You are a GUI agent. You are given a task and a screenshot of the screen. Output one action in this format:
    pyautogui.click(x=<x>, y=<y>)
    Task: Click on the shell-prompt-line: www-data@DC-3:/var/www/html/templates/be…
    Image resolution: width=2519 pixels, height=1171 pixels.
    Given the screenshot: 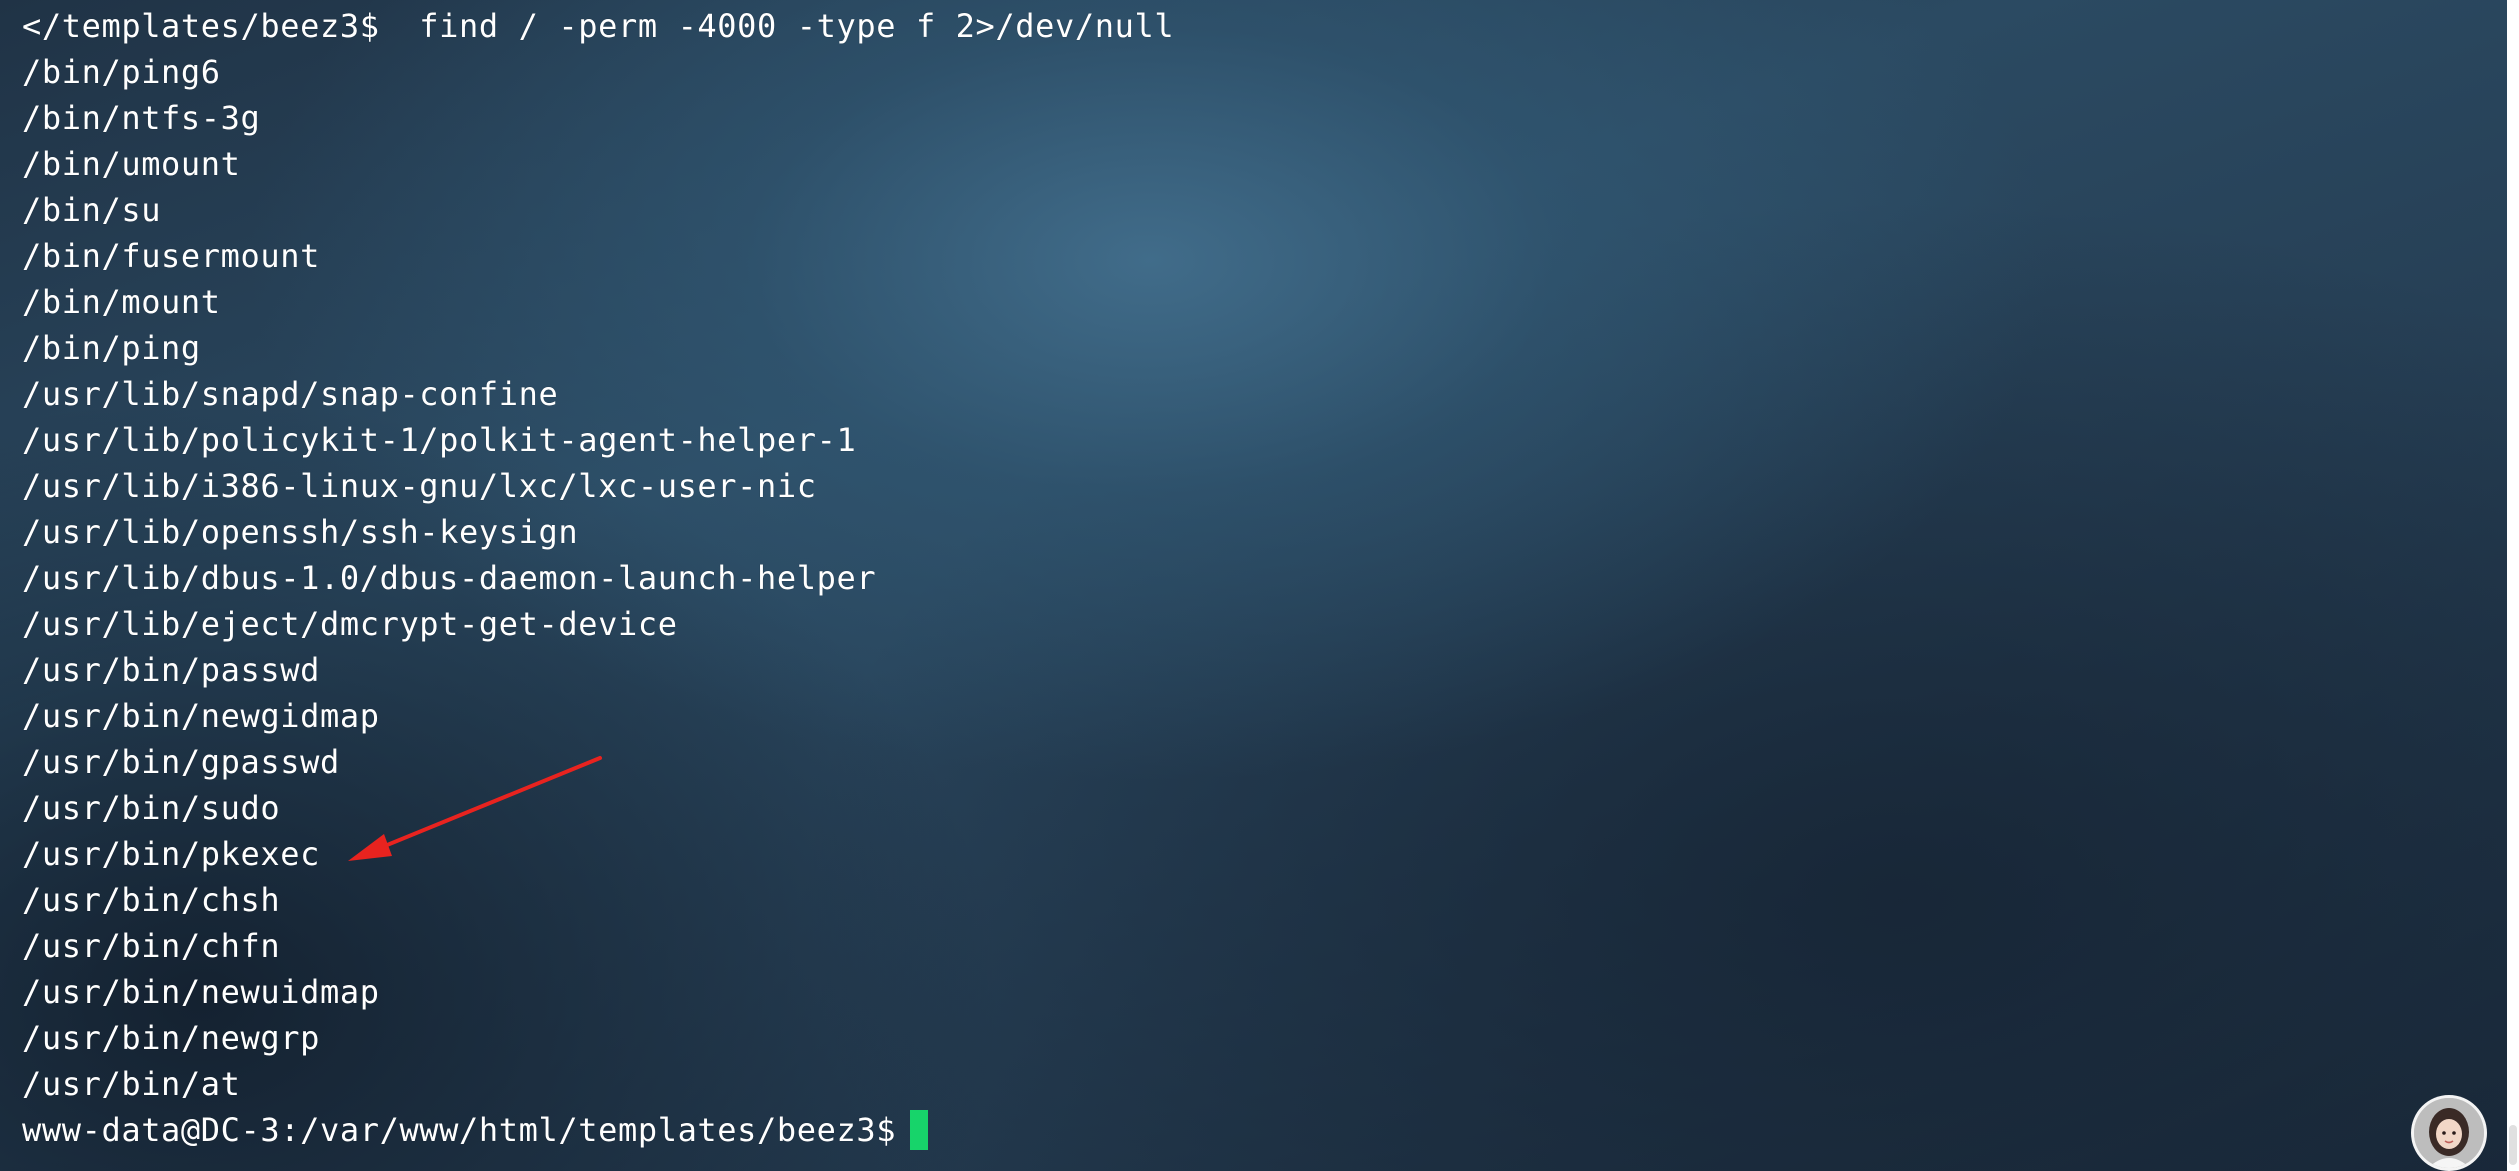 What is the action you would take?
    pyautogui.click(x=1222, y=1130)
    